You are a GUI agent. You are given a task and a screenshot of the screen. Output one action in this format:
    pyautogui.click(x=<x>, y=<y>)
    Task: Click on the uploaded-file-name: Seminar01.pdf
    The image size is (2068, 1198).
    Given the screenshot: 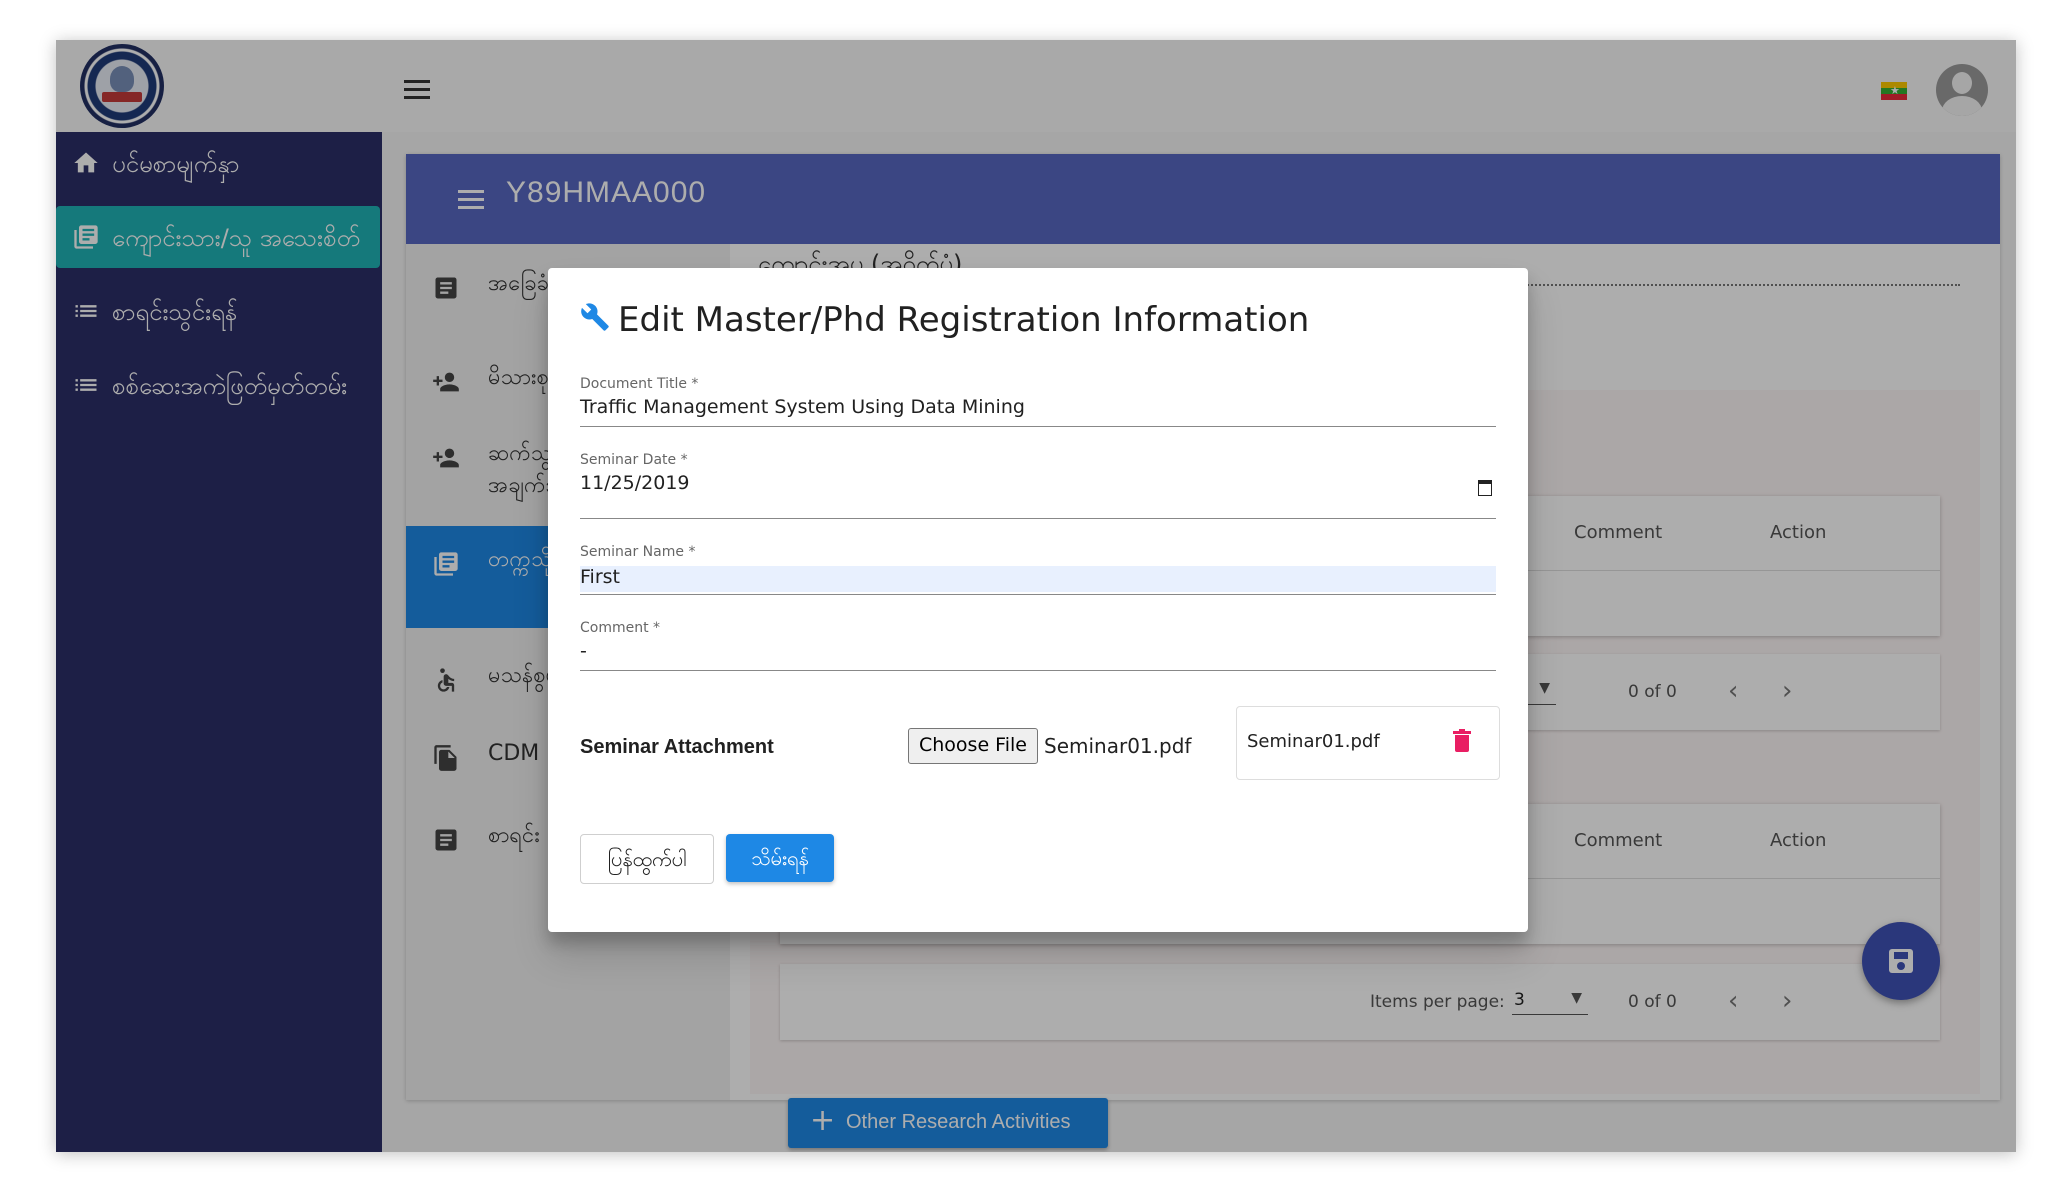 What is the action you would take?
    pyautogui.click(x=1313, y=741)
    